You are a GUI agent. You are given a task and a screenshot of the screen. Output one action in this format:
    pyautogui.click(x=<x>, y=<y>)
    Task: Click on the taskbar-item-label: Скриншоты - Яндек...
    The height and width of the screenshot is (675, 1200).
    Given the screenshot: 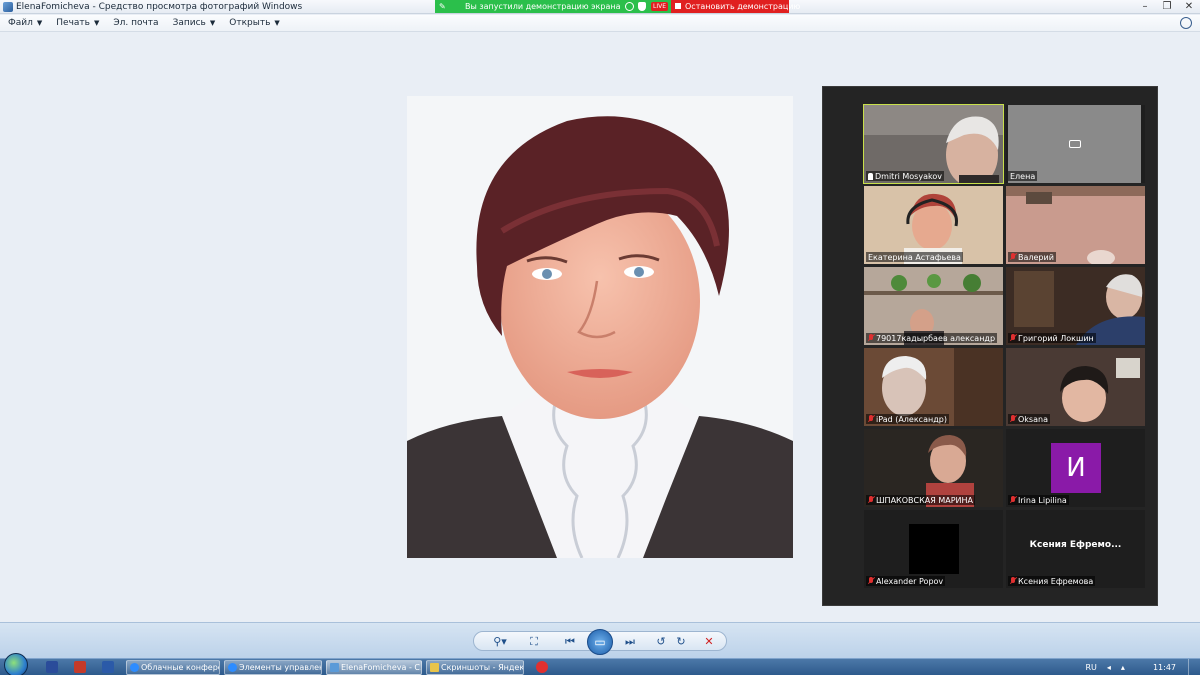 What is the action you would take?
    pyautogui.click(x=482, y=667)
    